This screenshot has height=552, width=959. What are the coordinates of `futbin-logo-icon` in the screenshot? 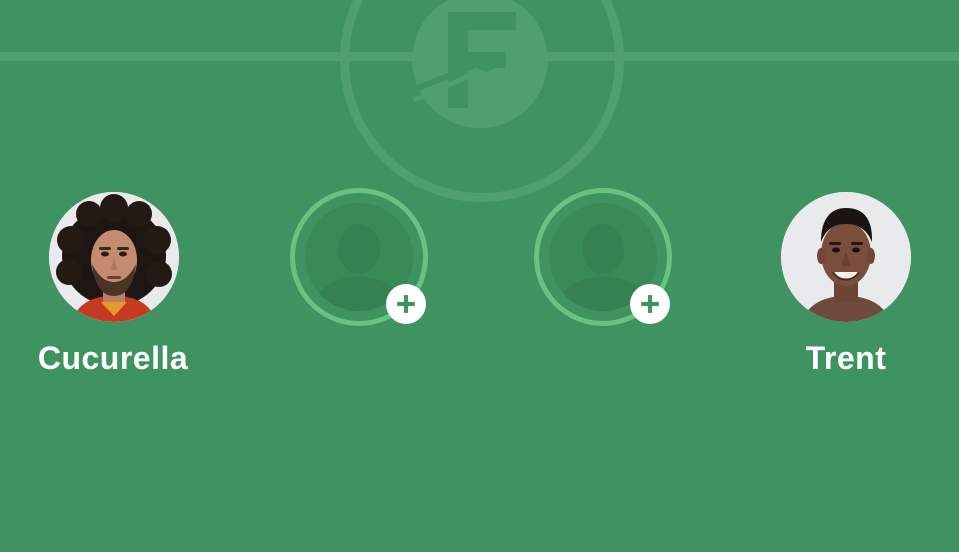 It's located at (480, 64).